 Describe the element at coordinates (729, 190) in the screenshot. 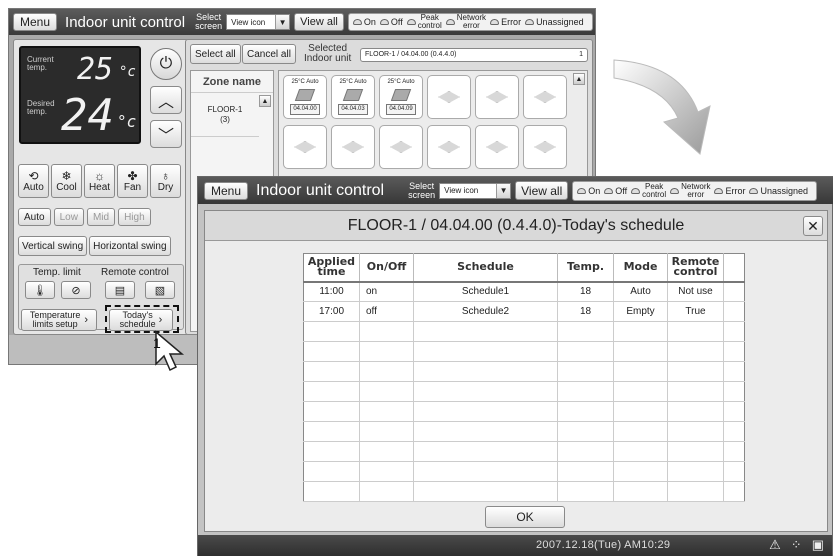

I see `legend-error: Error` at that location.